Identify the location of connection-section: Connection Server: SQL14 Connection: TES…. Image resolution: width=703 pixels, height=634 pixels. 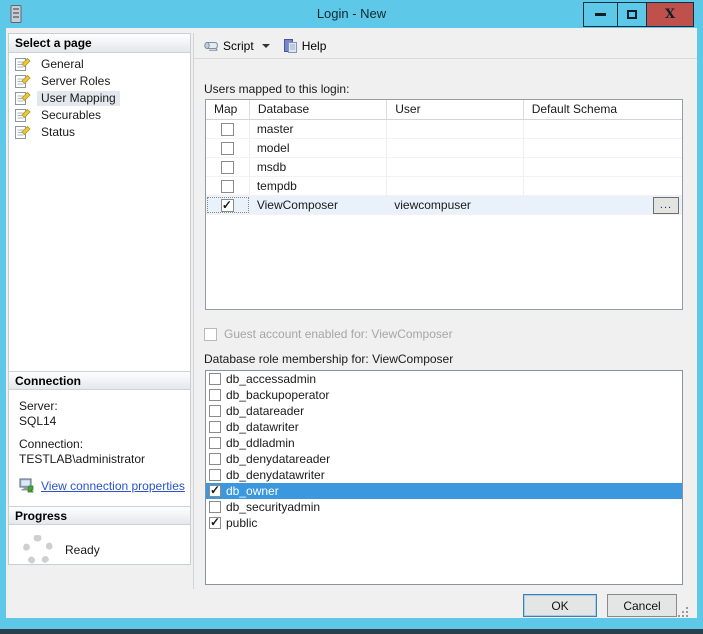
(99, 432).